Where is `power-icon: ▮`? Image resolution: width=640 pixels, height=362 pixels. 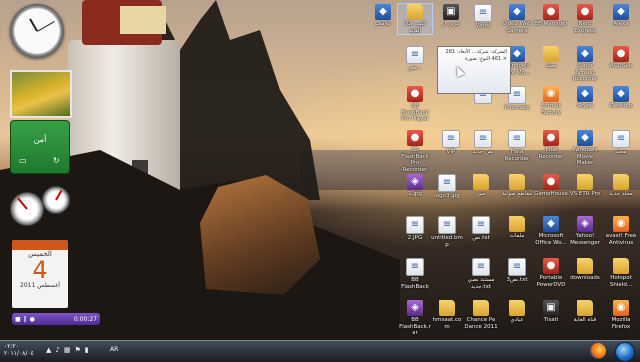
power-icon: ▮ is located at coordinates (87, 350).